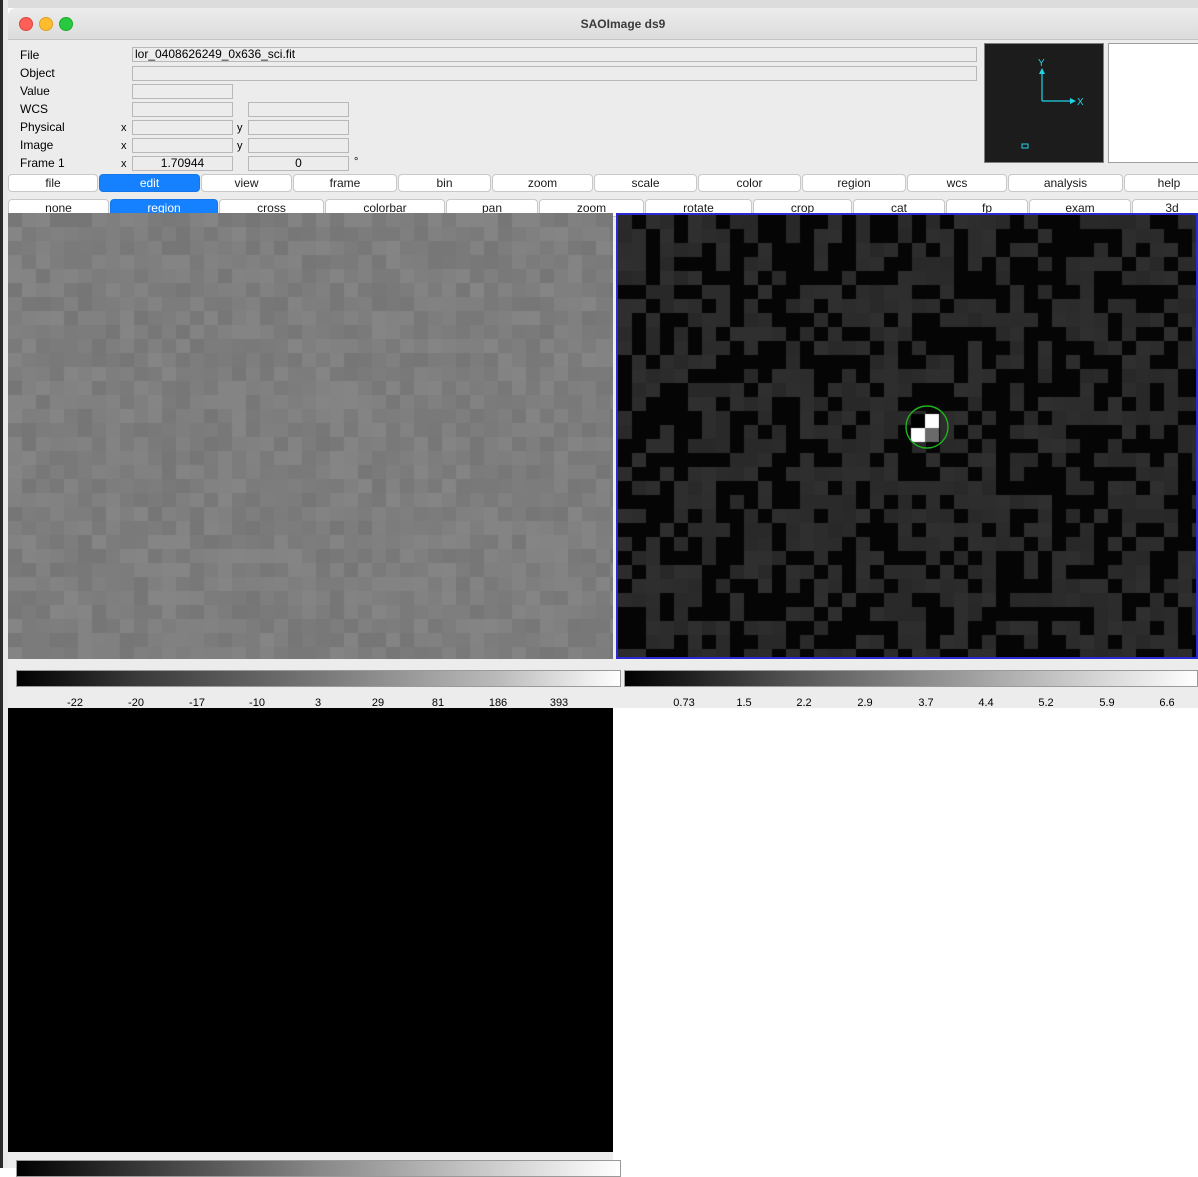 The height and width of the screenshot is (1177, 1198). Describe the element at coordinates (42, 127) in the screenshot. I see `physical-label: Physical` at that location.